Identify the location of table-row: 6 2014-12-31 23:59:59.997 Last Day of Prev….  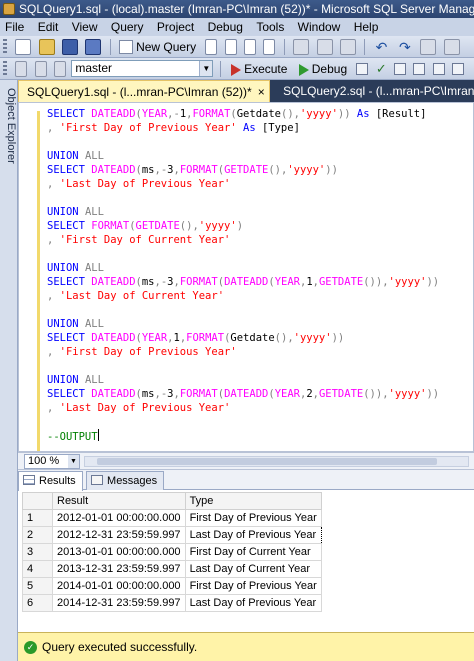
(172, 603).